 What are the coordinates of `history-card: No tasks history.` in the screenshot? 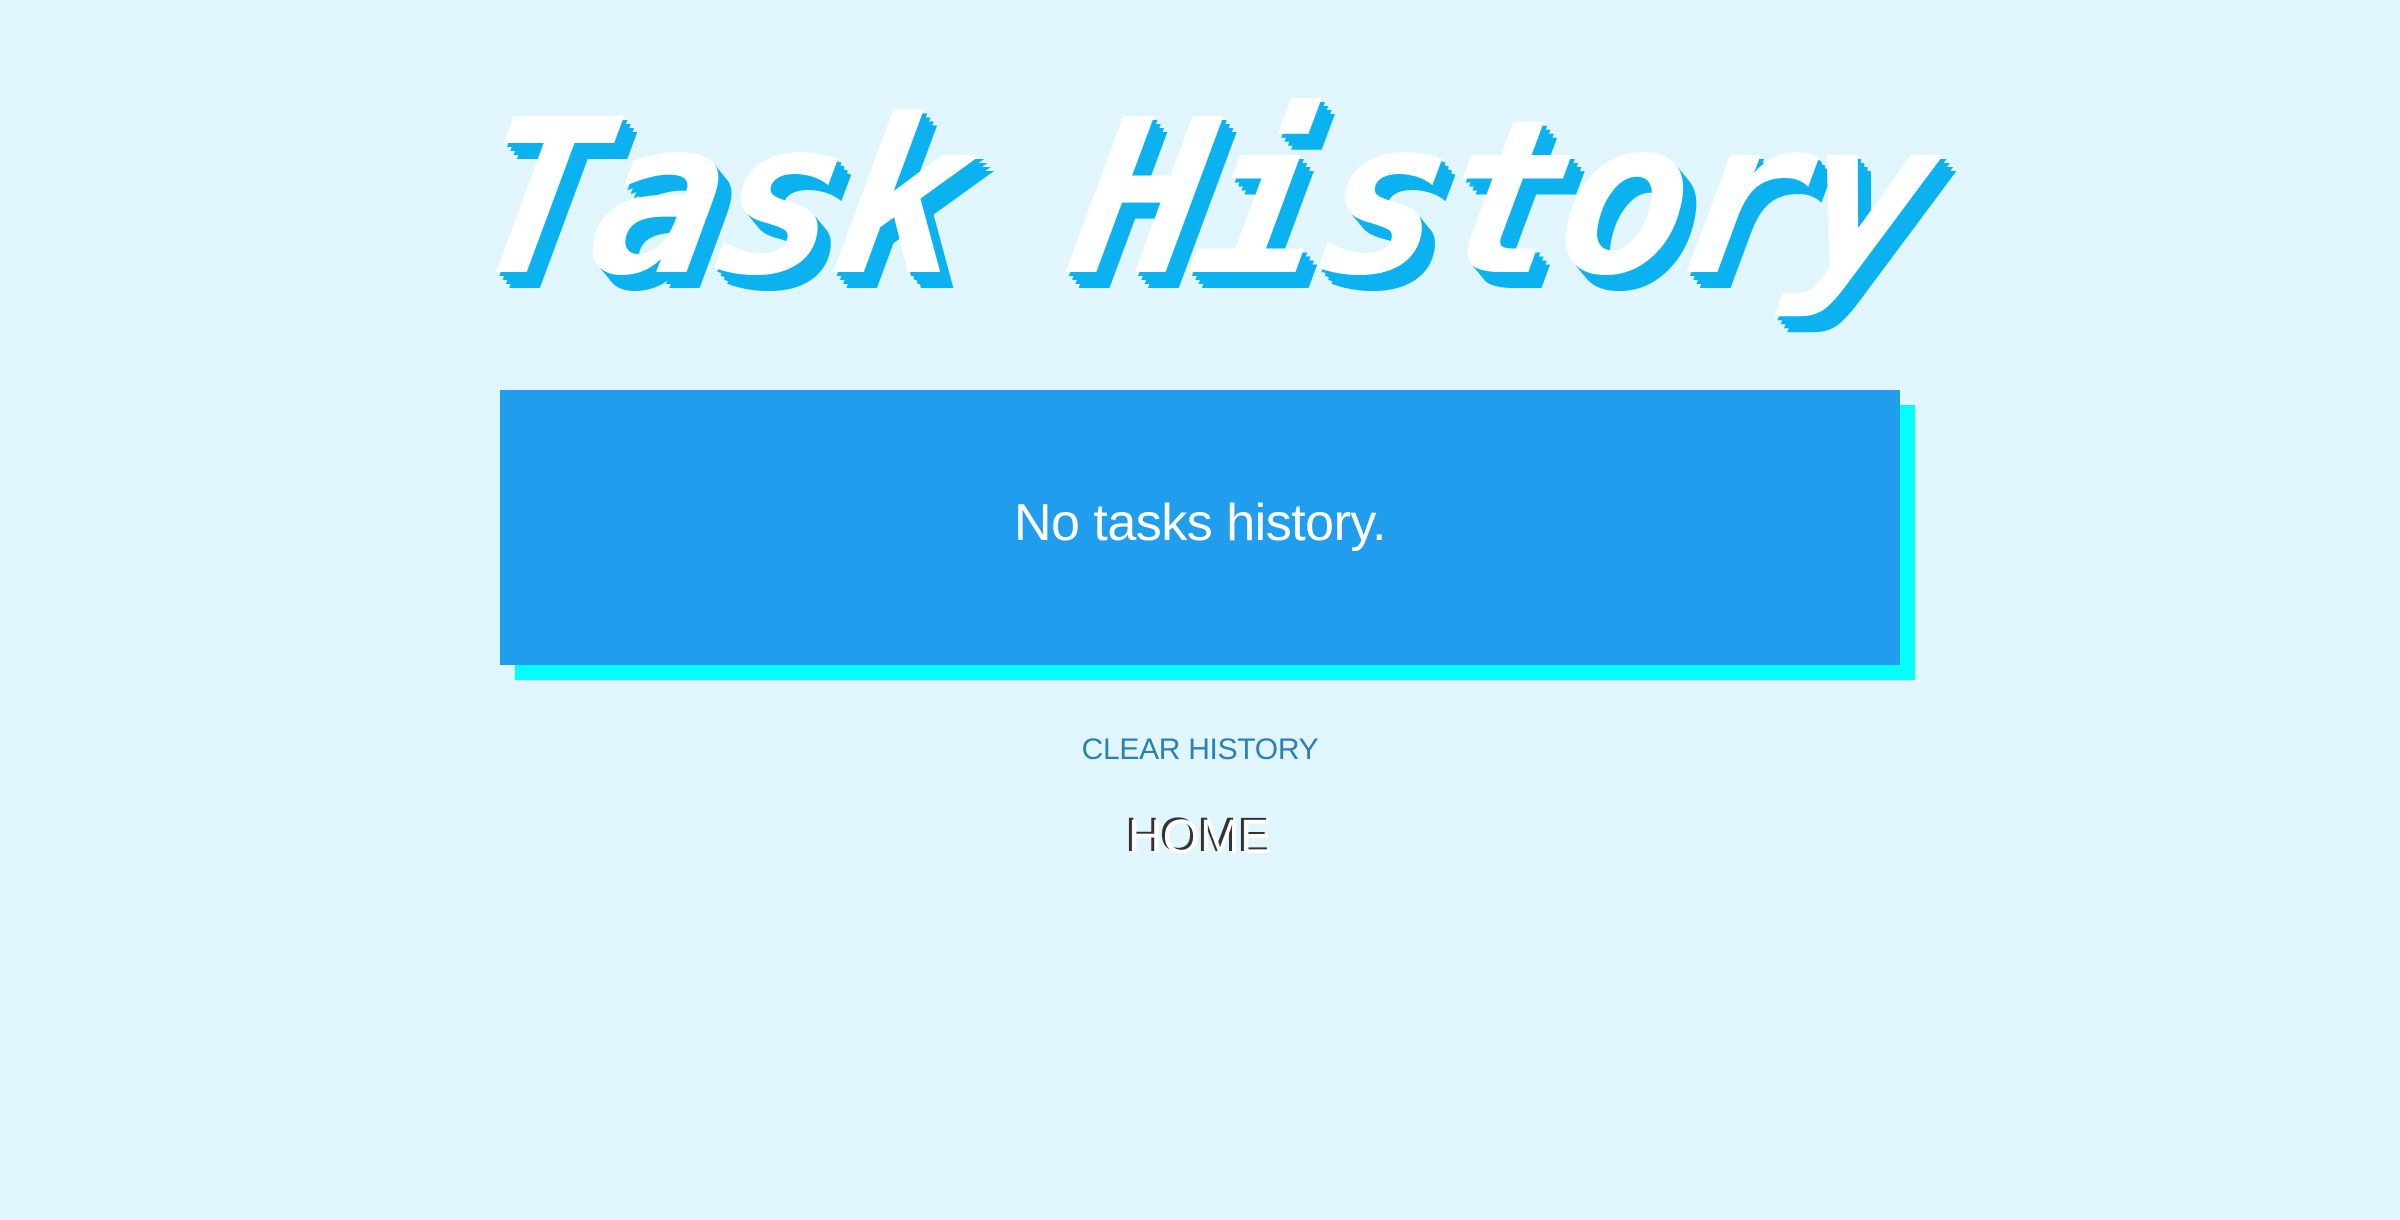 It's located at (1200, 527).